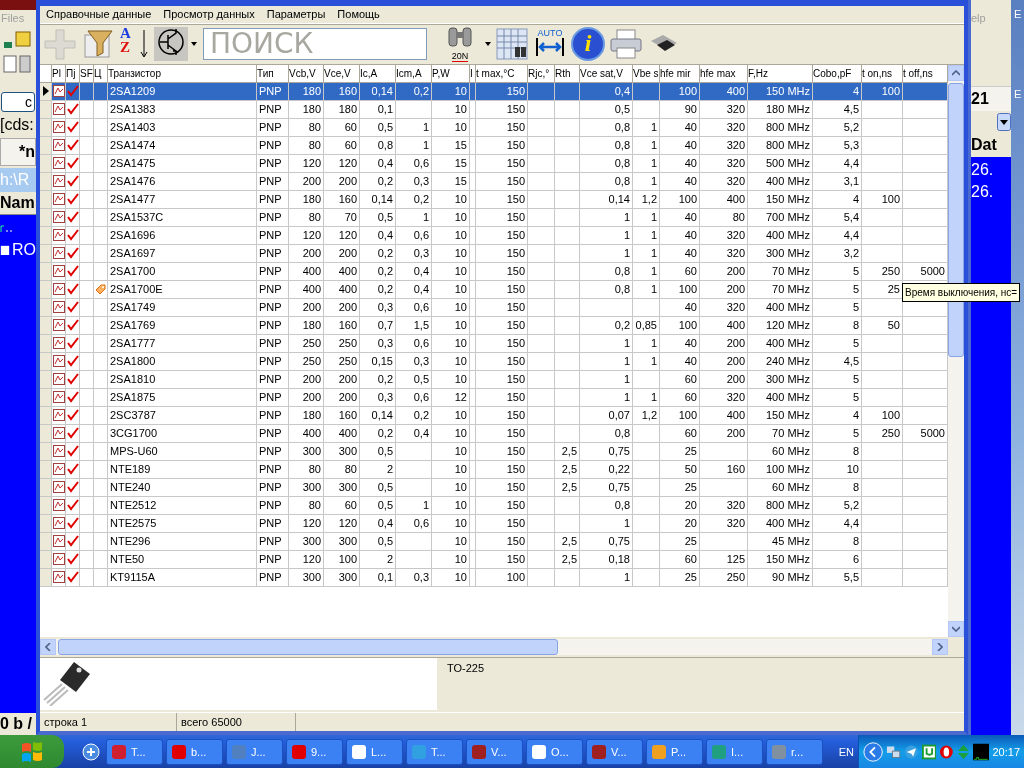 The width and height of the screenshot is (1024, 768). I want to click on tab: *n, so click(18, 152).